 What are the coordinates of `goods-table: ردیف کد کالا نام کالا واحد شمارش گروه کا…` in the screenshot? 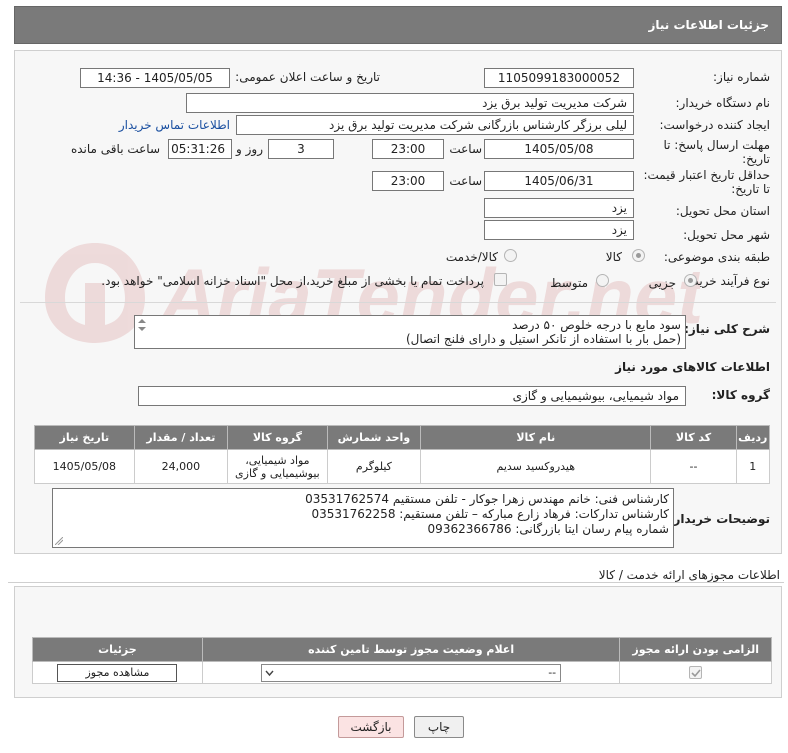 It's located at (402, 454).